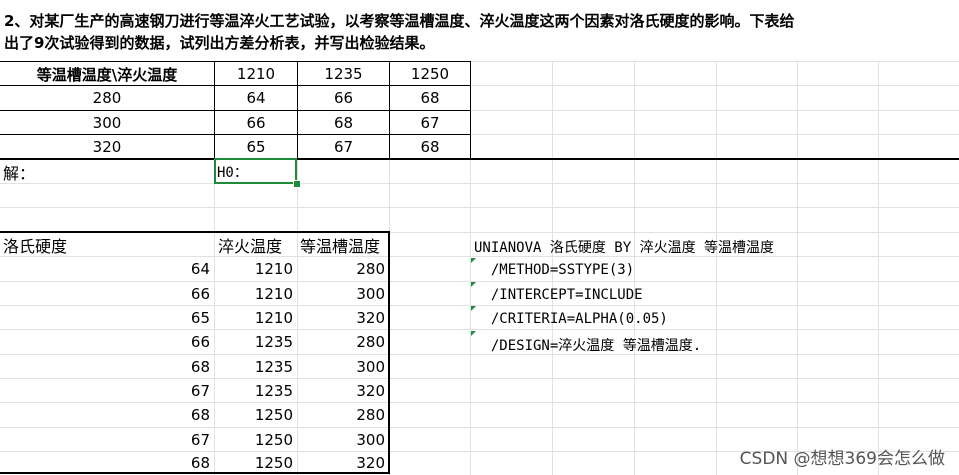 The height and width of the screenshot is (475, 959). Describe the element at coordinates (107, 98) in the screenshot. I see `table1-row1-label: 280` at that location.